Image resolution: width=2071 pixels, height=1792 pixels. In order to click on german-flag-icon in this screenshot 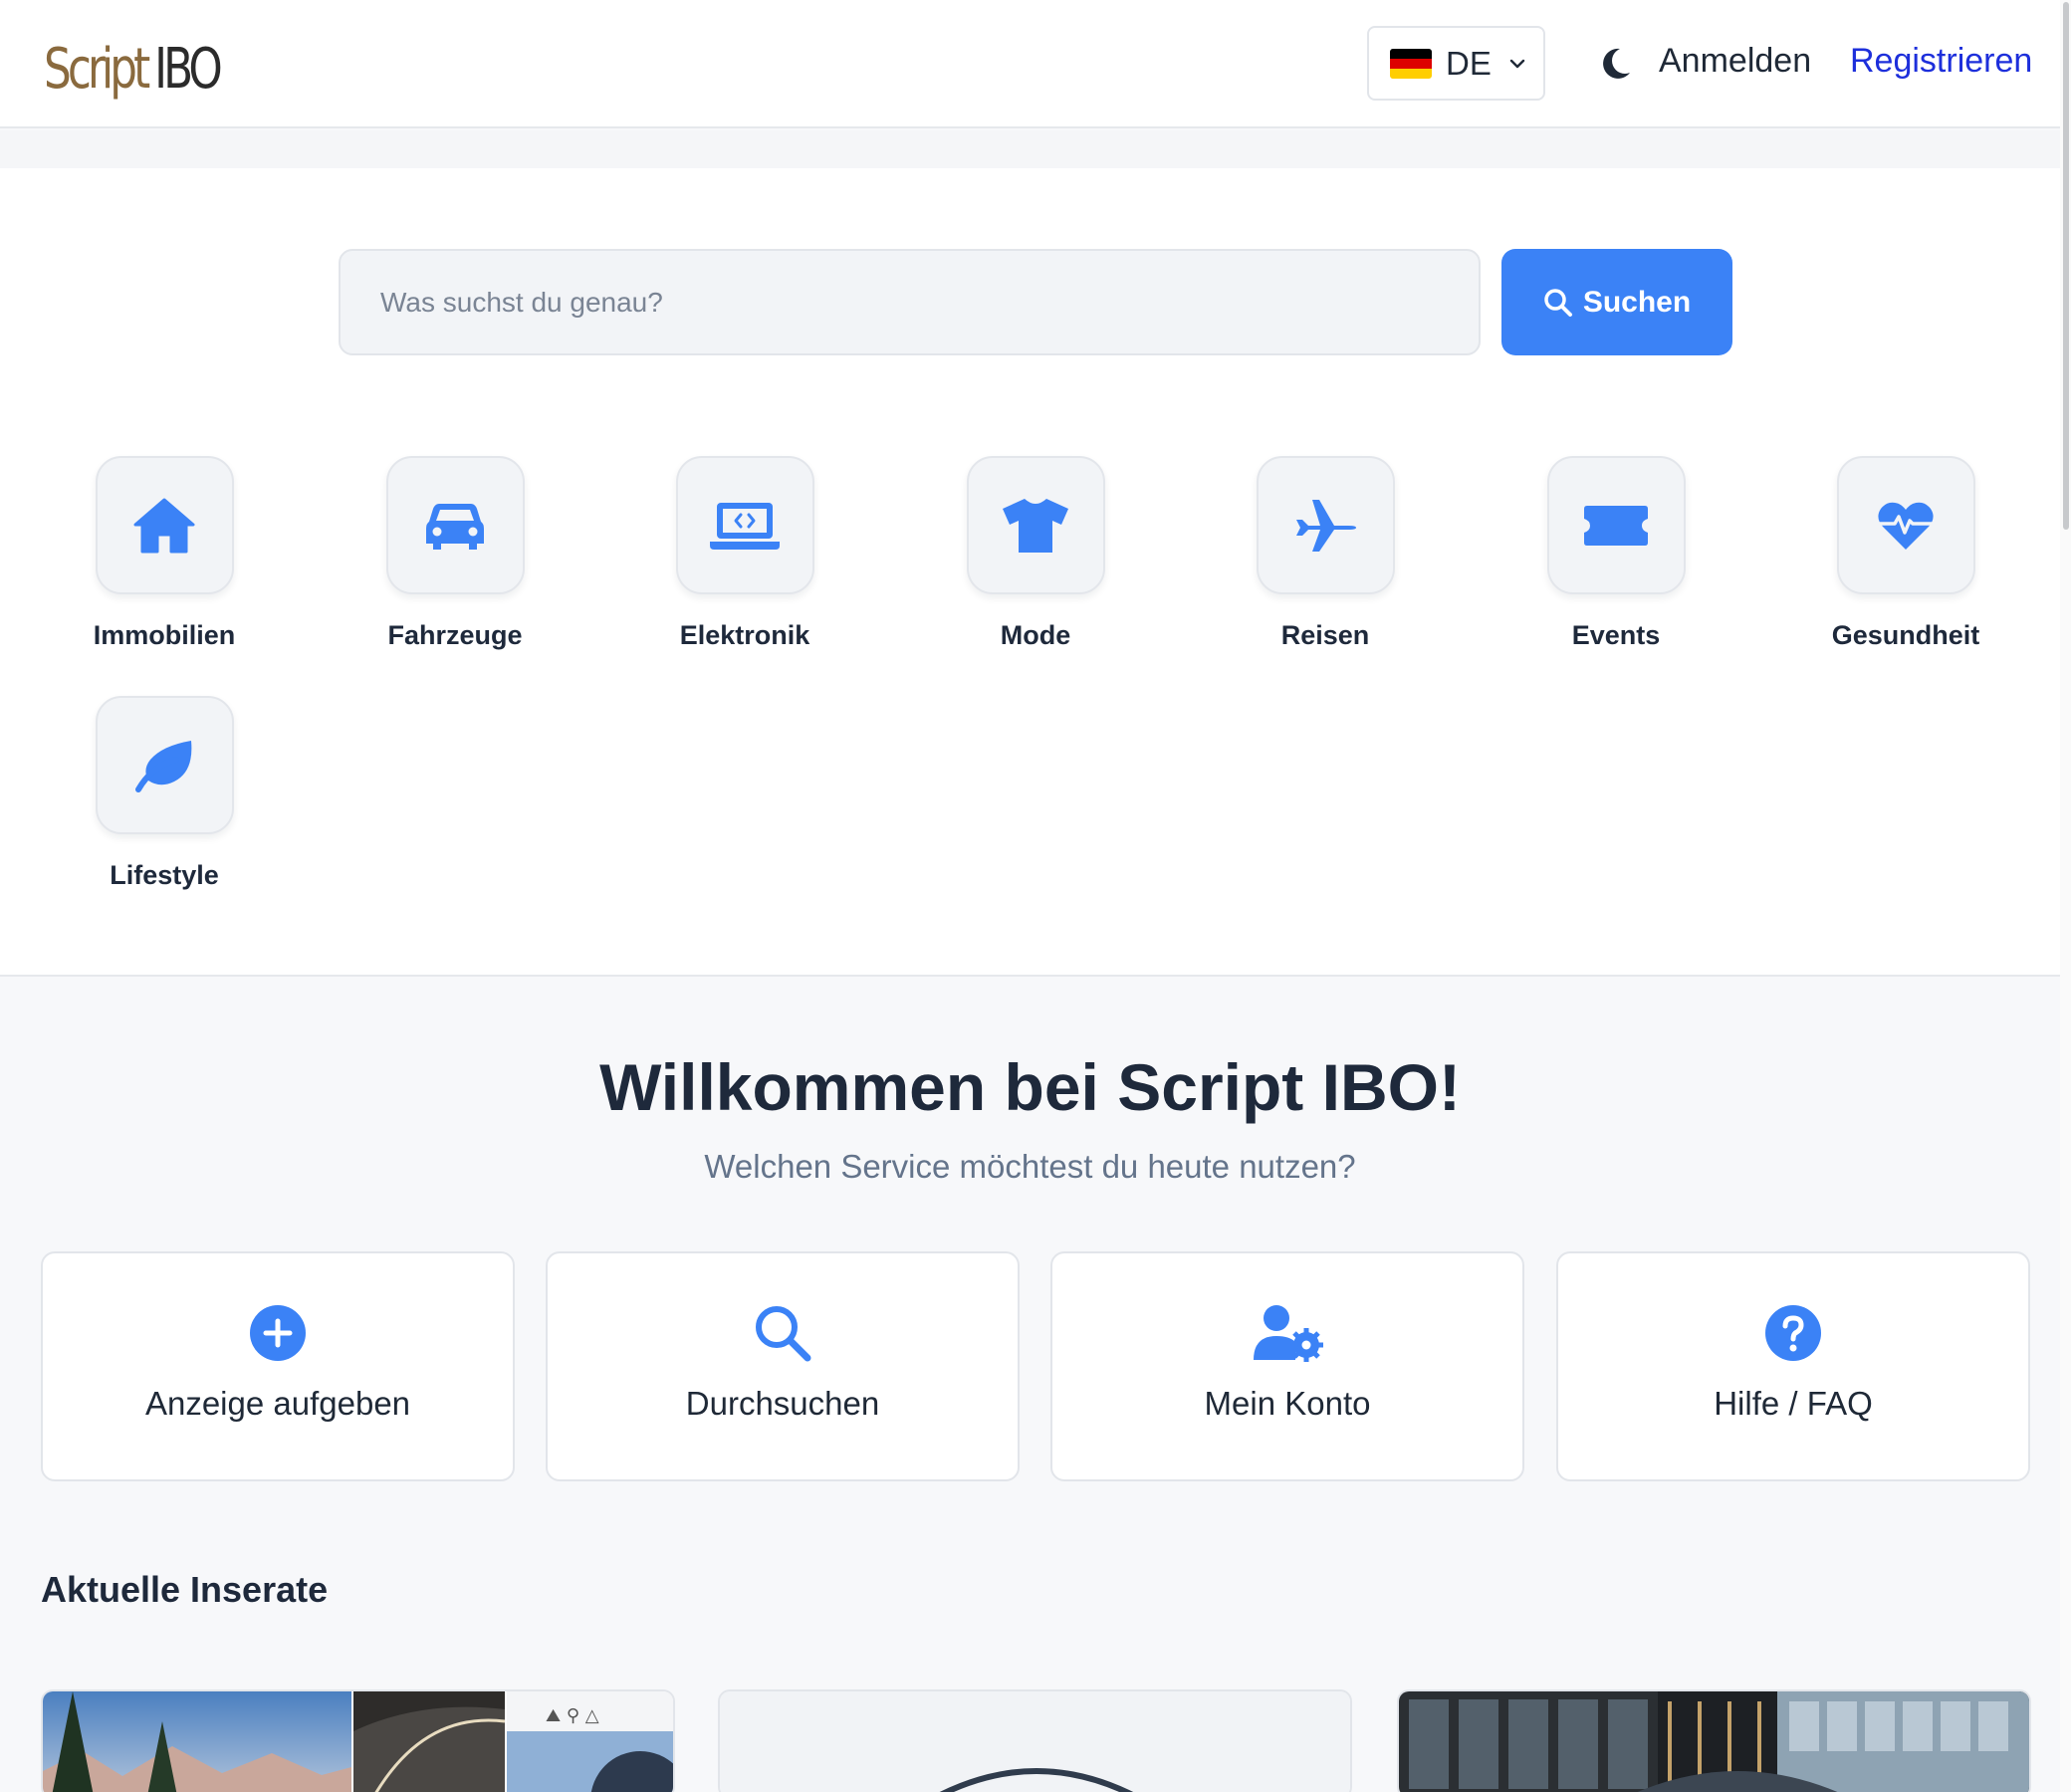, I will do `click(1411, 63)`.